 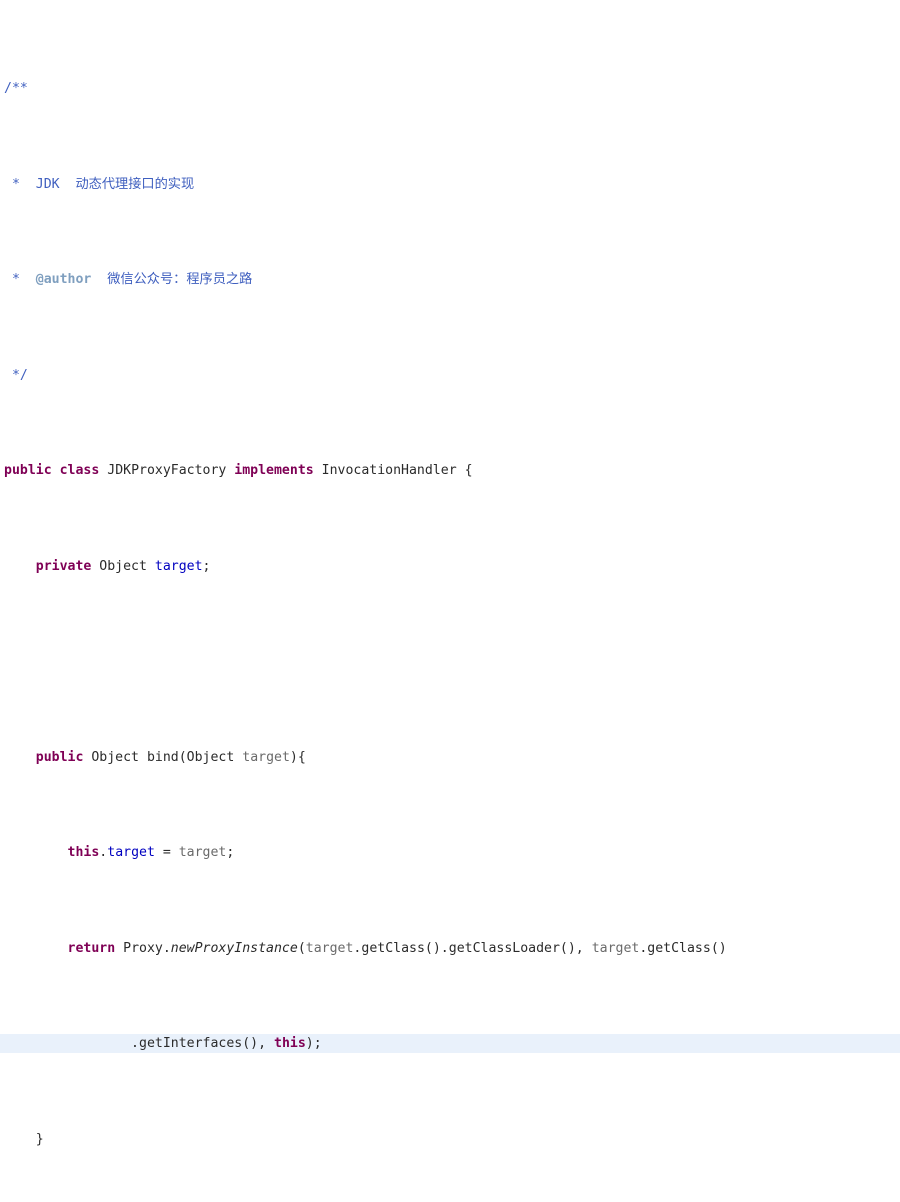 I want to click on code-line: }, so click(x=450, y=1139).